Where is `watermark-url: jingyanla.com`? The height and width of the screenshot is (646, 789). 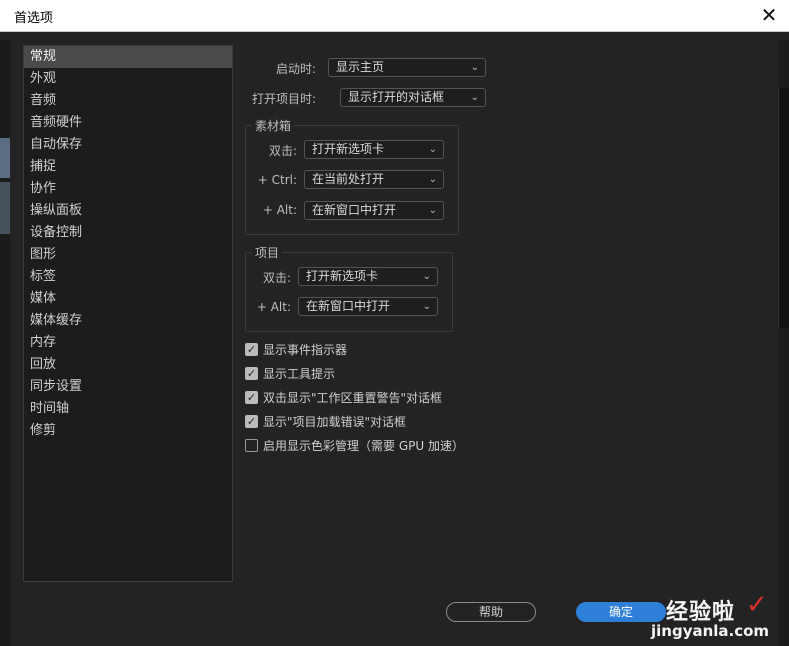 watermark-url: jingyanla.com is located at coordinates (710, 631).